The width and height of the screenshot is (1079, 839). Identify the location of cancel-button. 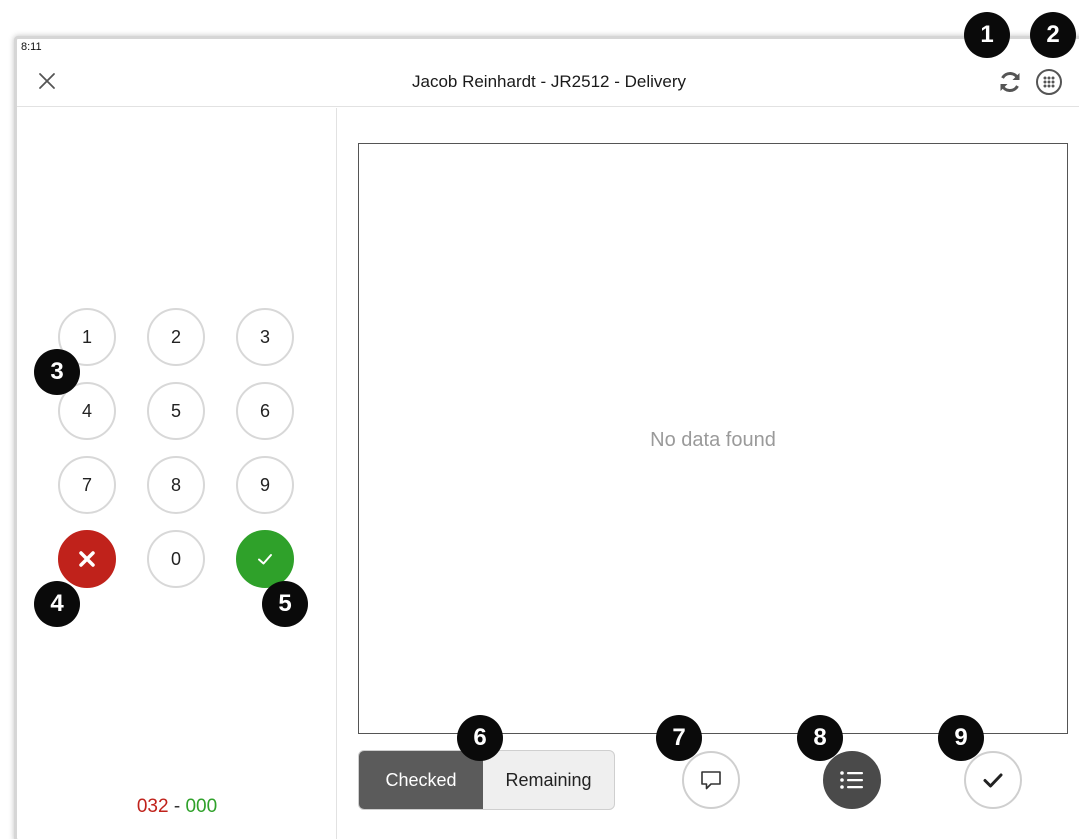
(87, 559).